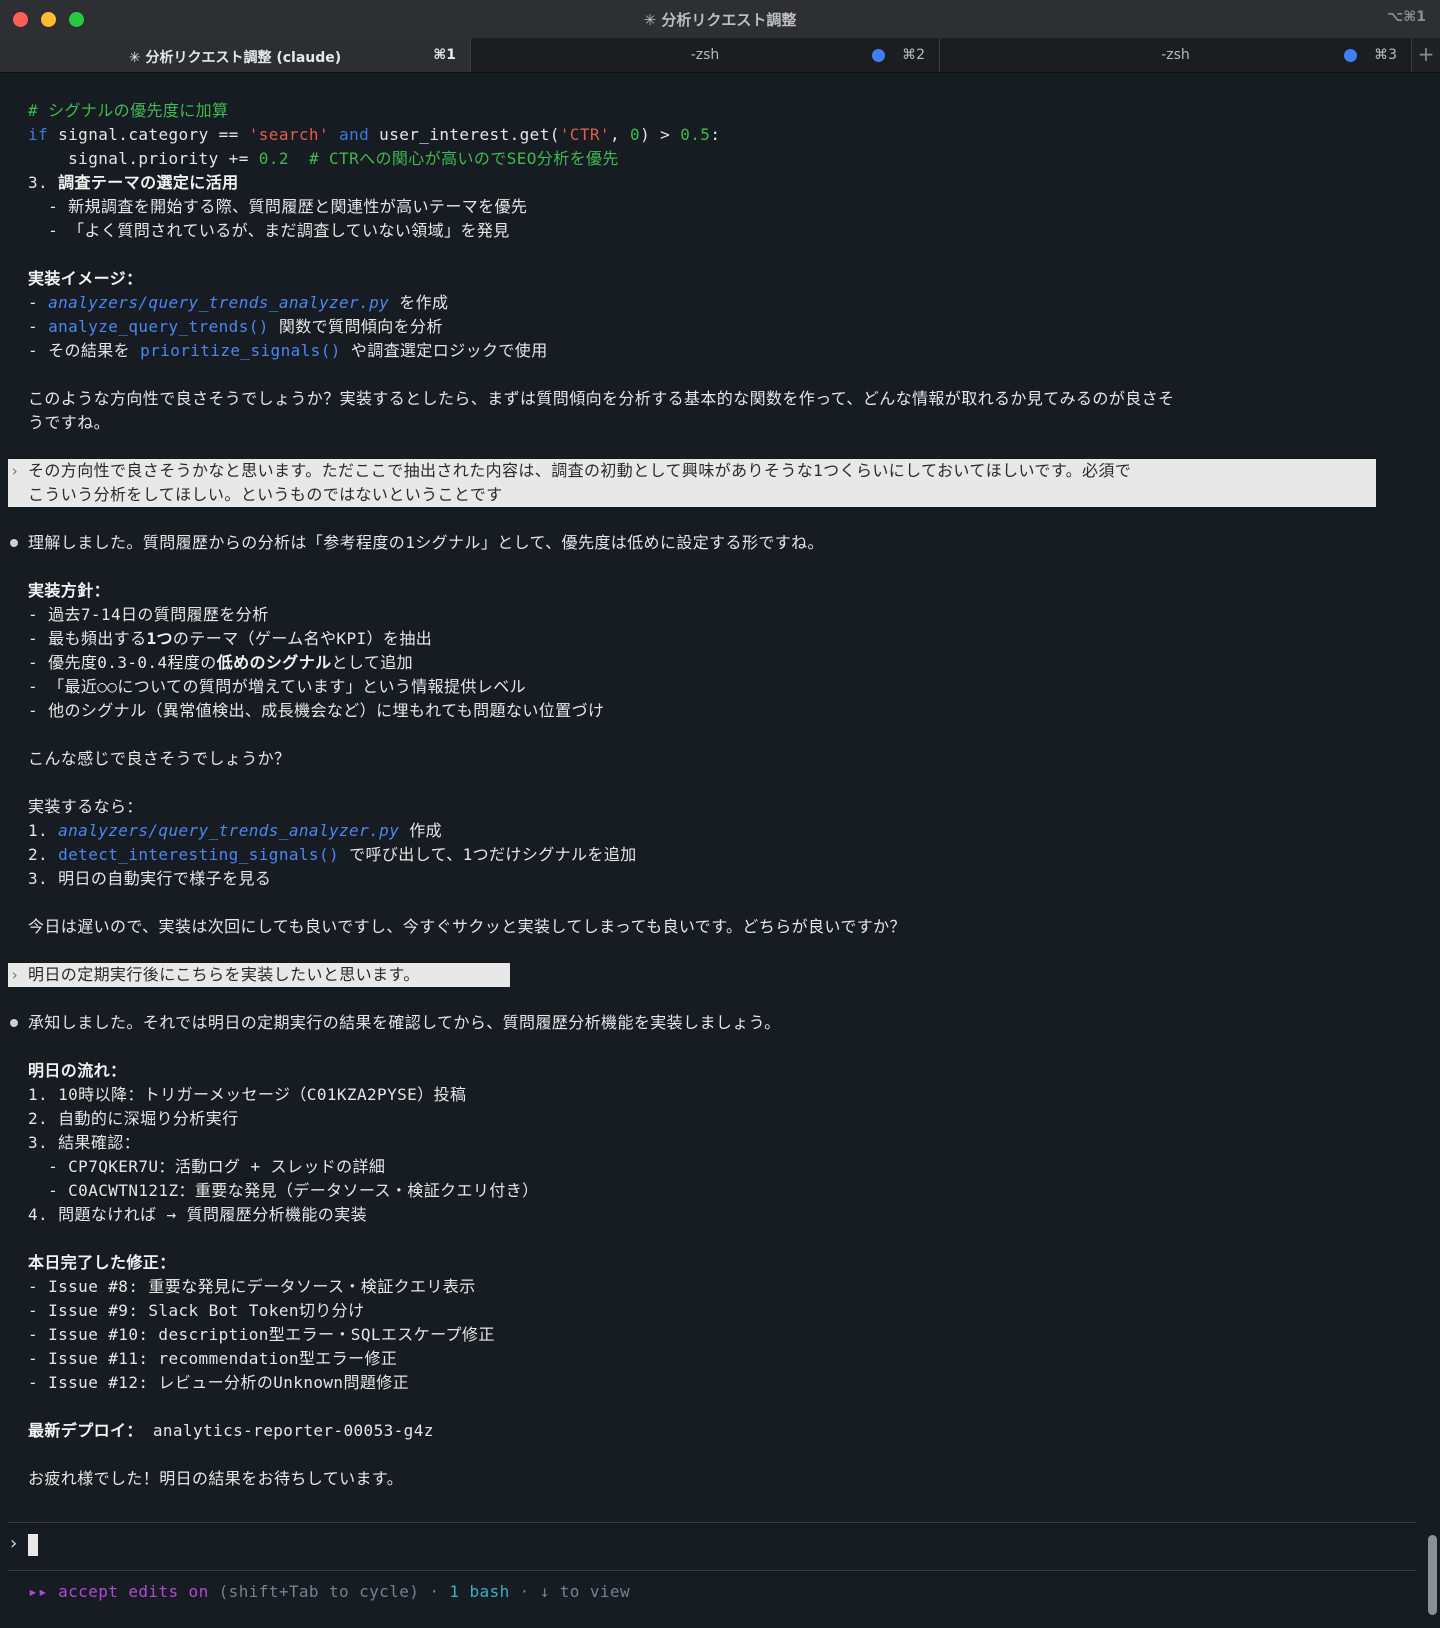  What do you see at coordinates (207, 1166) in the screenshot?
I see `list-item: - CP7QKER7U：活動ログ + スレッドの詳細` at bounding box center [207, 1166].